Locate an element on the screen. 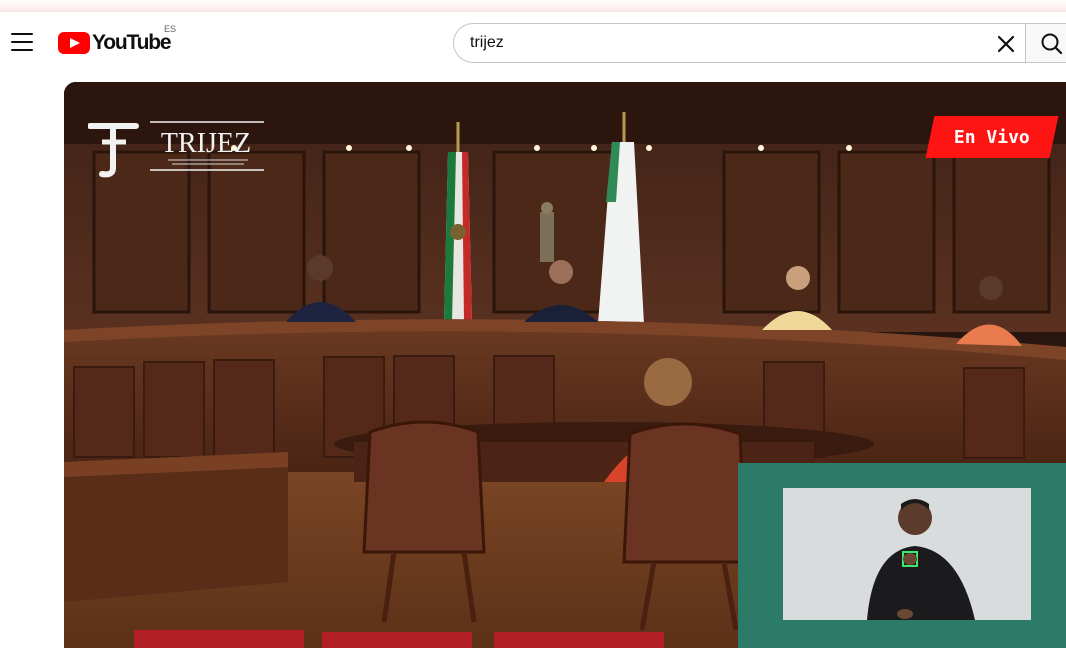 The image size is (1066, 648). channel-logo: TRIJEZ is located at coordinates (179, 149).